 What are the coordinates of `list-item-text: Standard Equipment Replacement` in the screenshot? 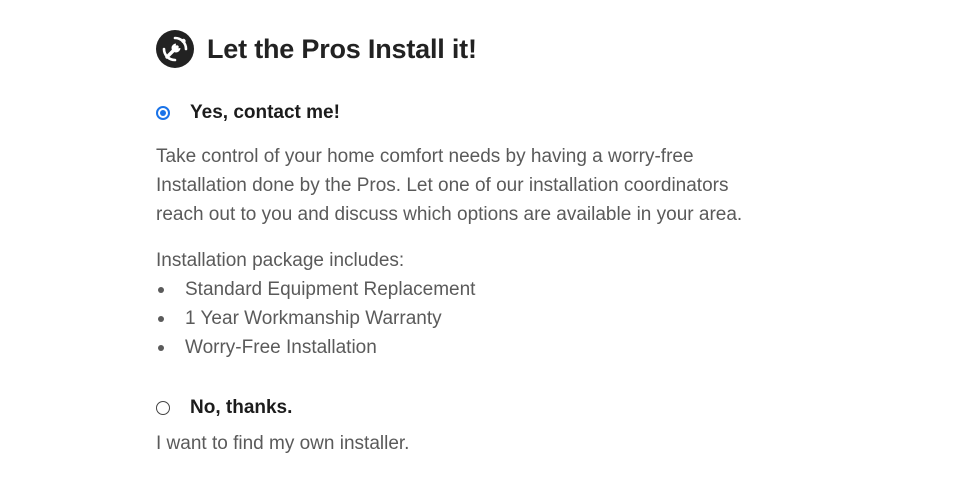 It's located at (330, 289).